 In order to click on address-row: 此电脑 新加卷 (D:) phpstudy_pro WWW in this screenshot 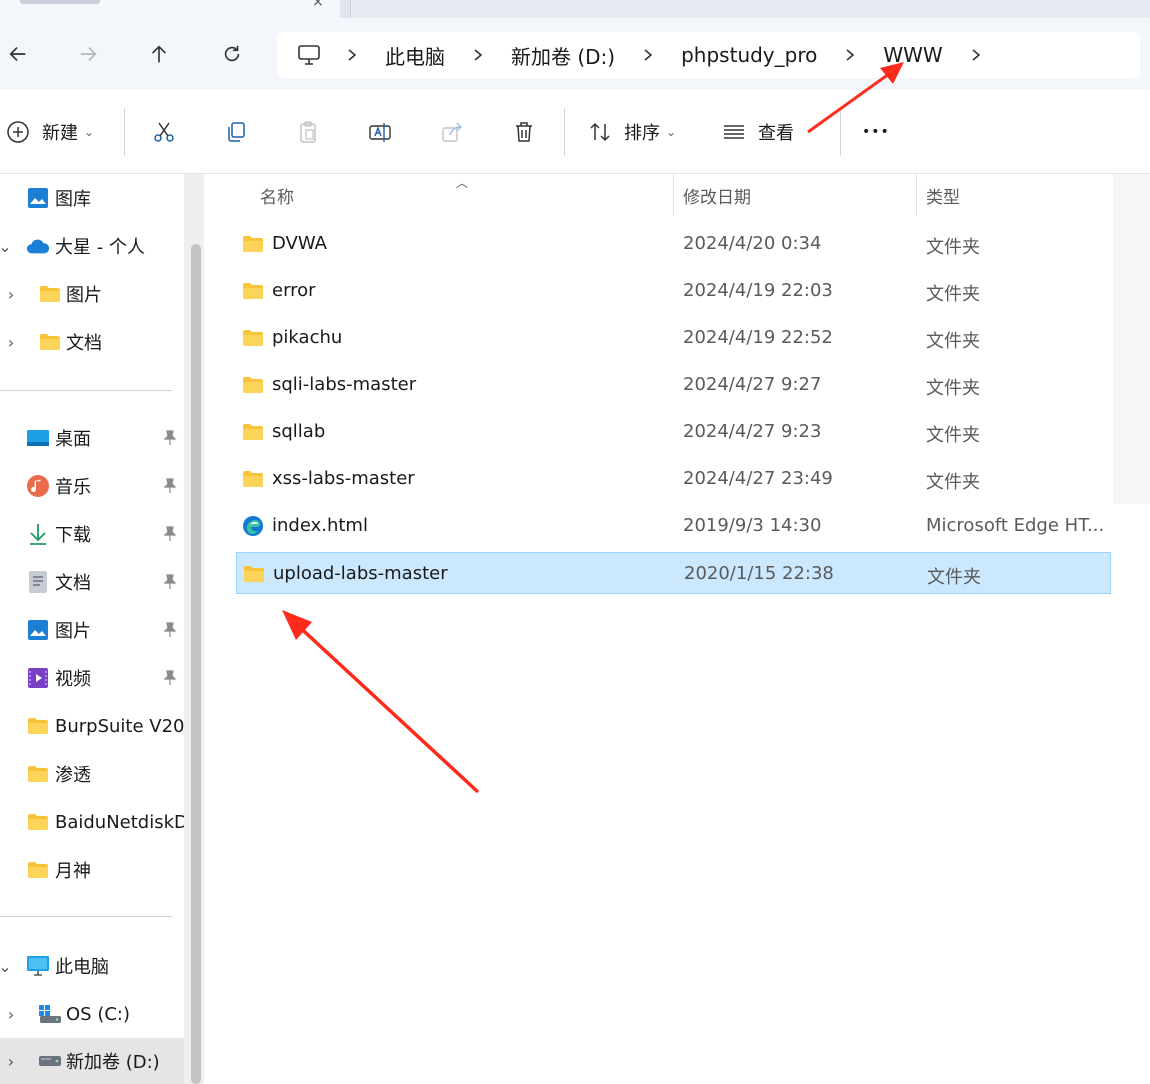, I will do `click(575, 54)`.